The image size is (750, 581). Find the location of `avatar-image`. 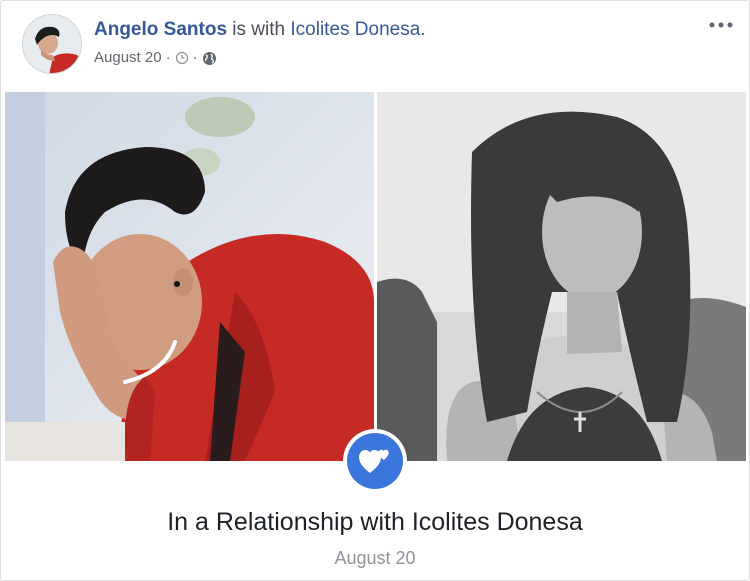

avatar-image is located at coordinates (52, 44).